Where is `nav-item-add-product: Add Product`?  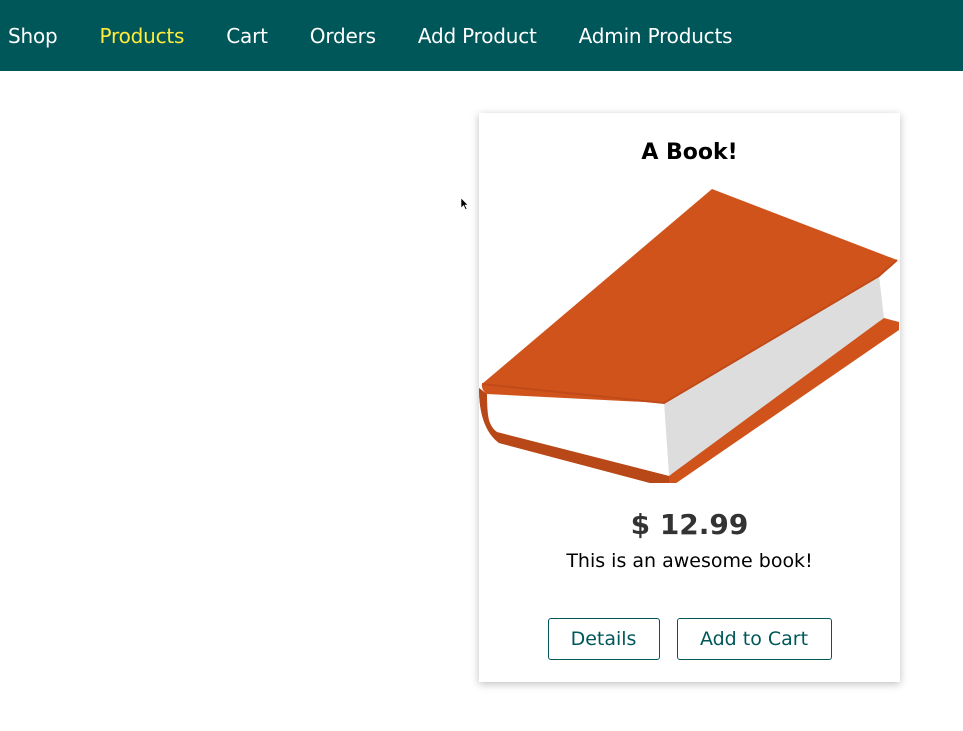
nav-item-add-product: Add Product is located at coordinates (477, 36).